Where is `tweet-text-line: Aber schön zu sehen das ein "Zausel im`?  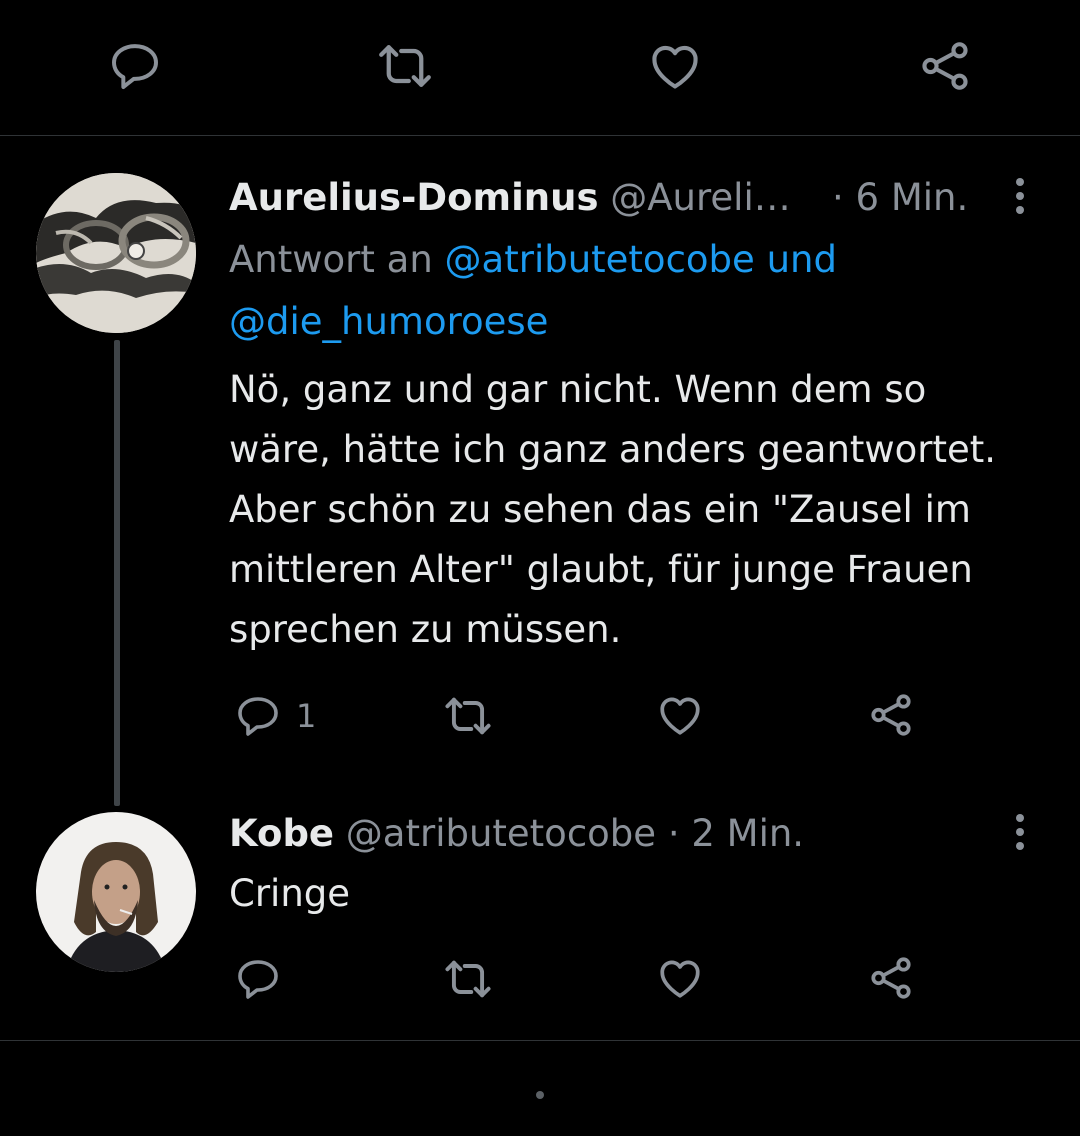 tweet-text-line: Aber schön zu sehen das ein "Zausel im is located at coordinates (600, 509).